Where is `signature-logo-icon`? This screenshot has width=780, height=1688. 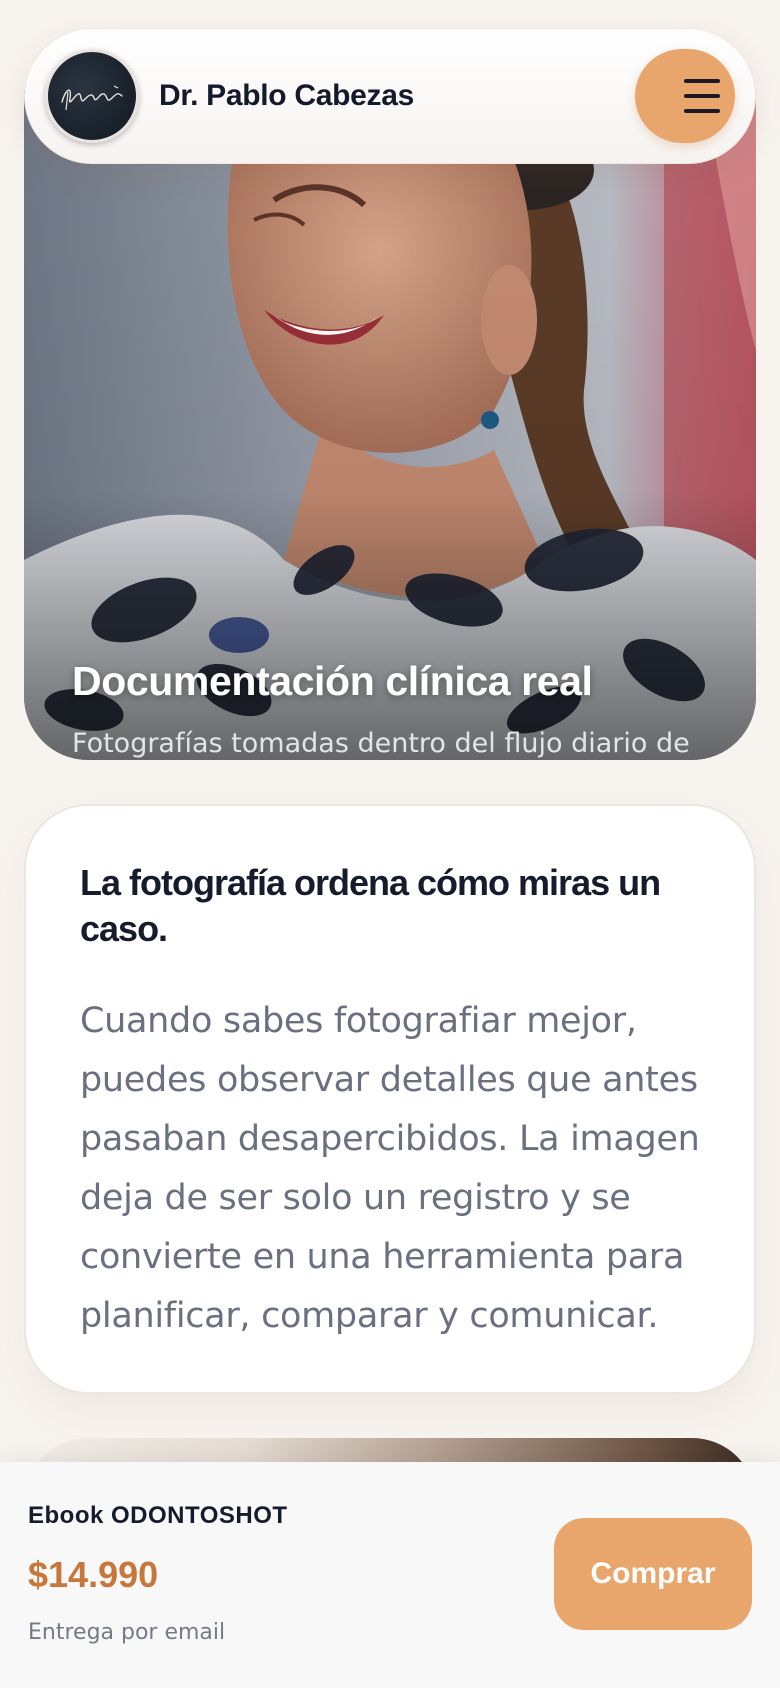
signature-logo-icon is located at coordinates (92, 98).